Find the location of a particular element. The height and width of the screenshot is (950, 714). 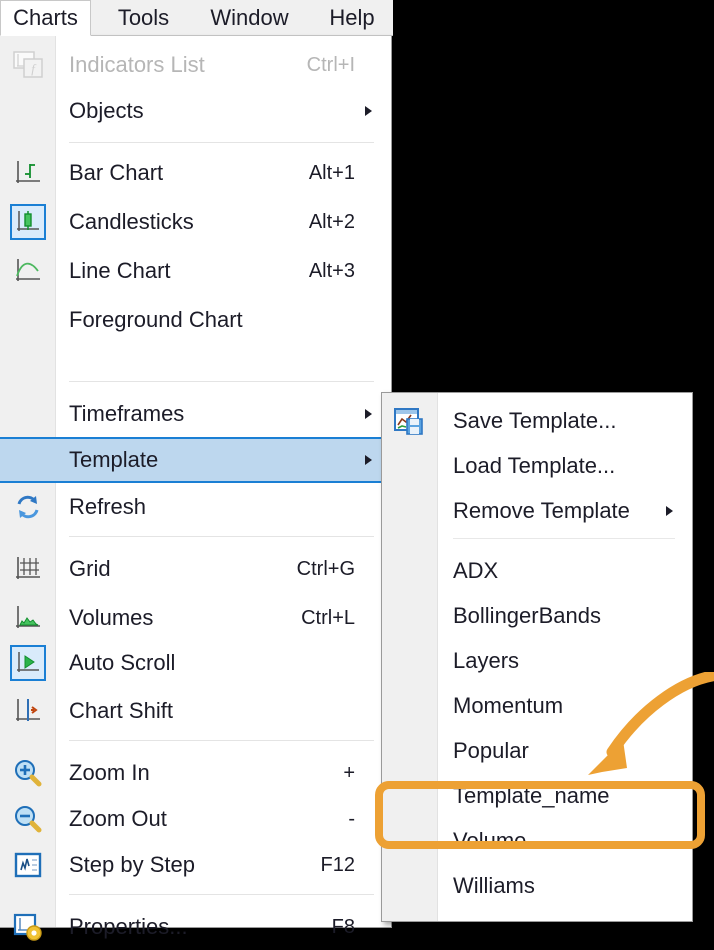

menu-item-volumes-label: Volumes is located at coordinates (111, 617).